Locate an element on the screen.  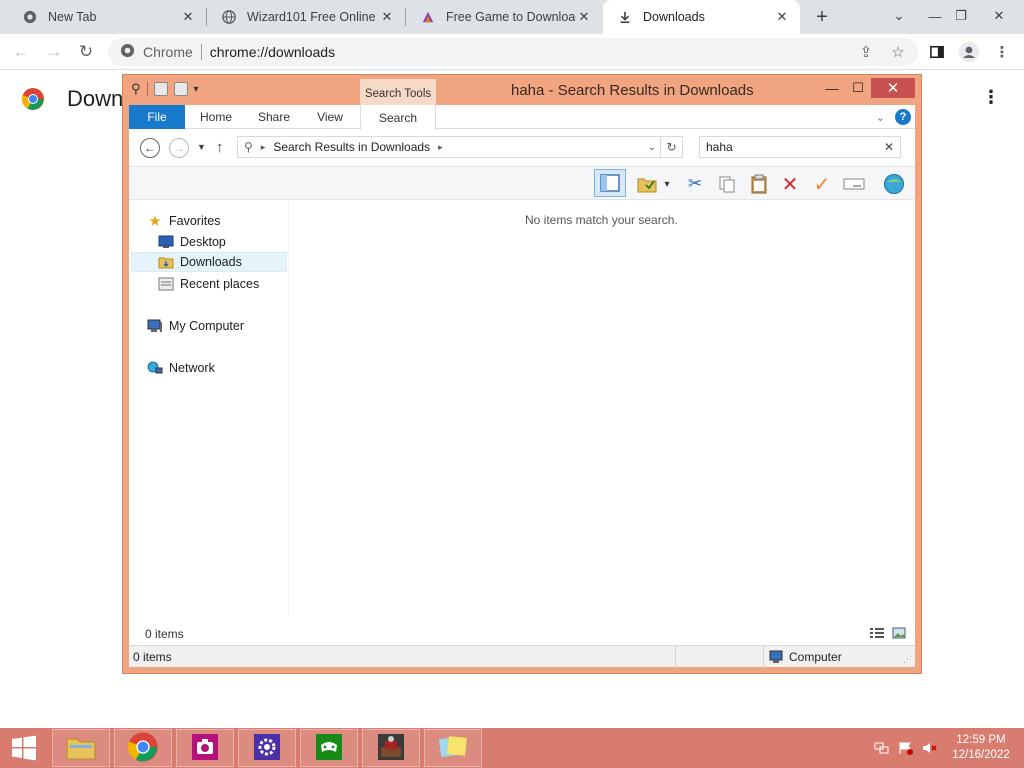
network-tray-icon is located at coordinates (882, 748).